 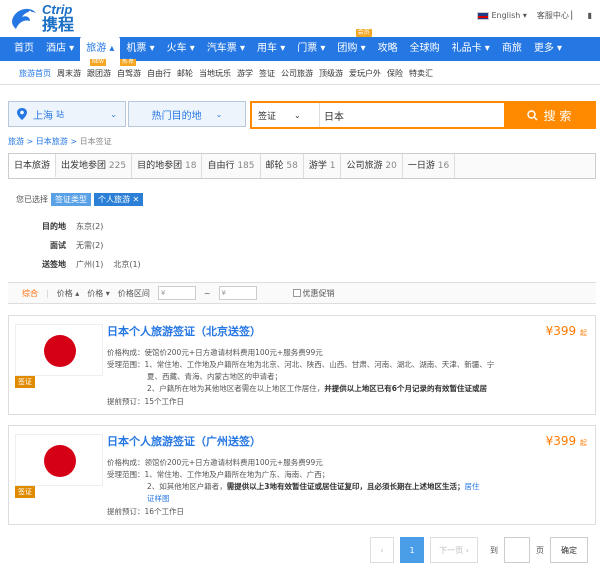 What do you see at coordinates (226, 49) in the screenshot?
I see `nav-bus: 汽车票 ▾` at bounding box center [226, 49].